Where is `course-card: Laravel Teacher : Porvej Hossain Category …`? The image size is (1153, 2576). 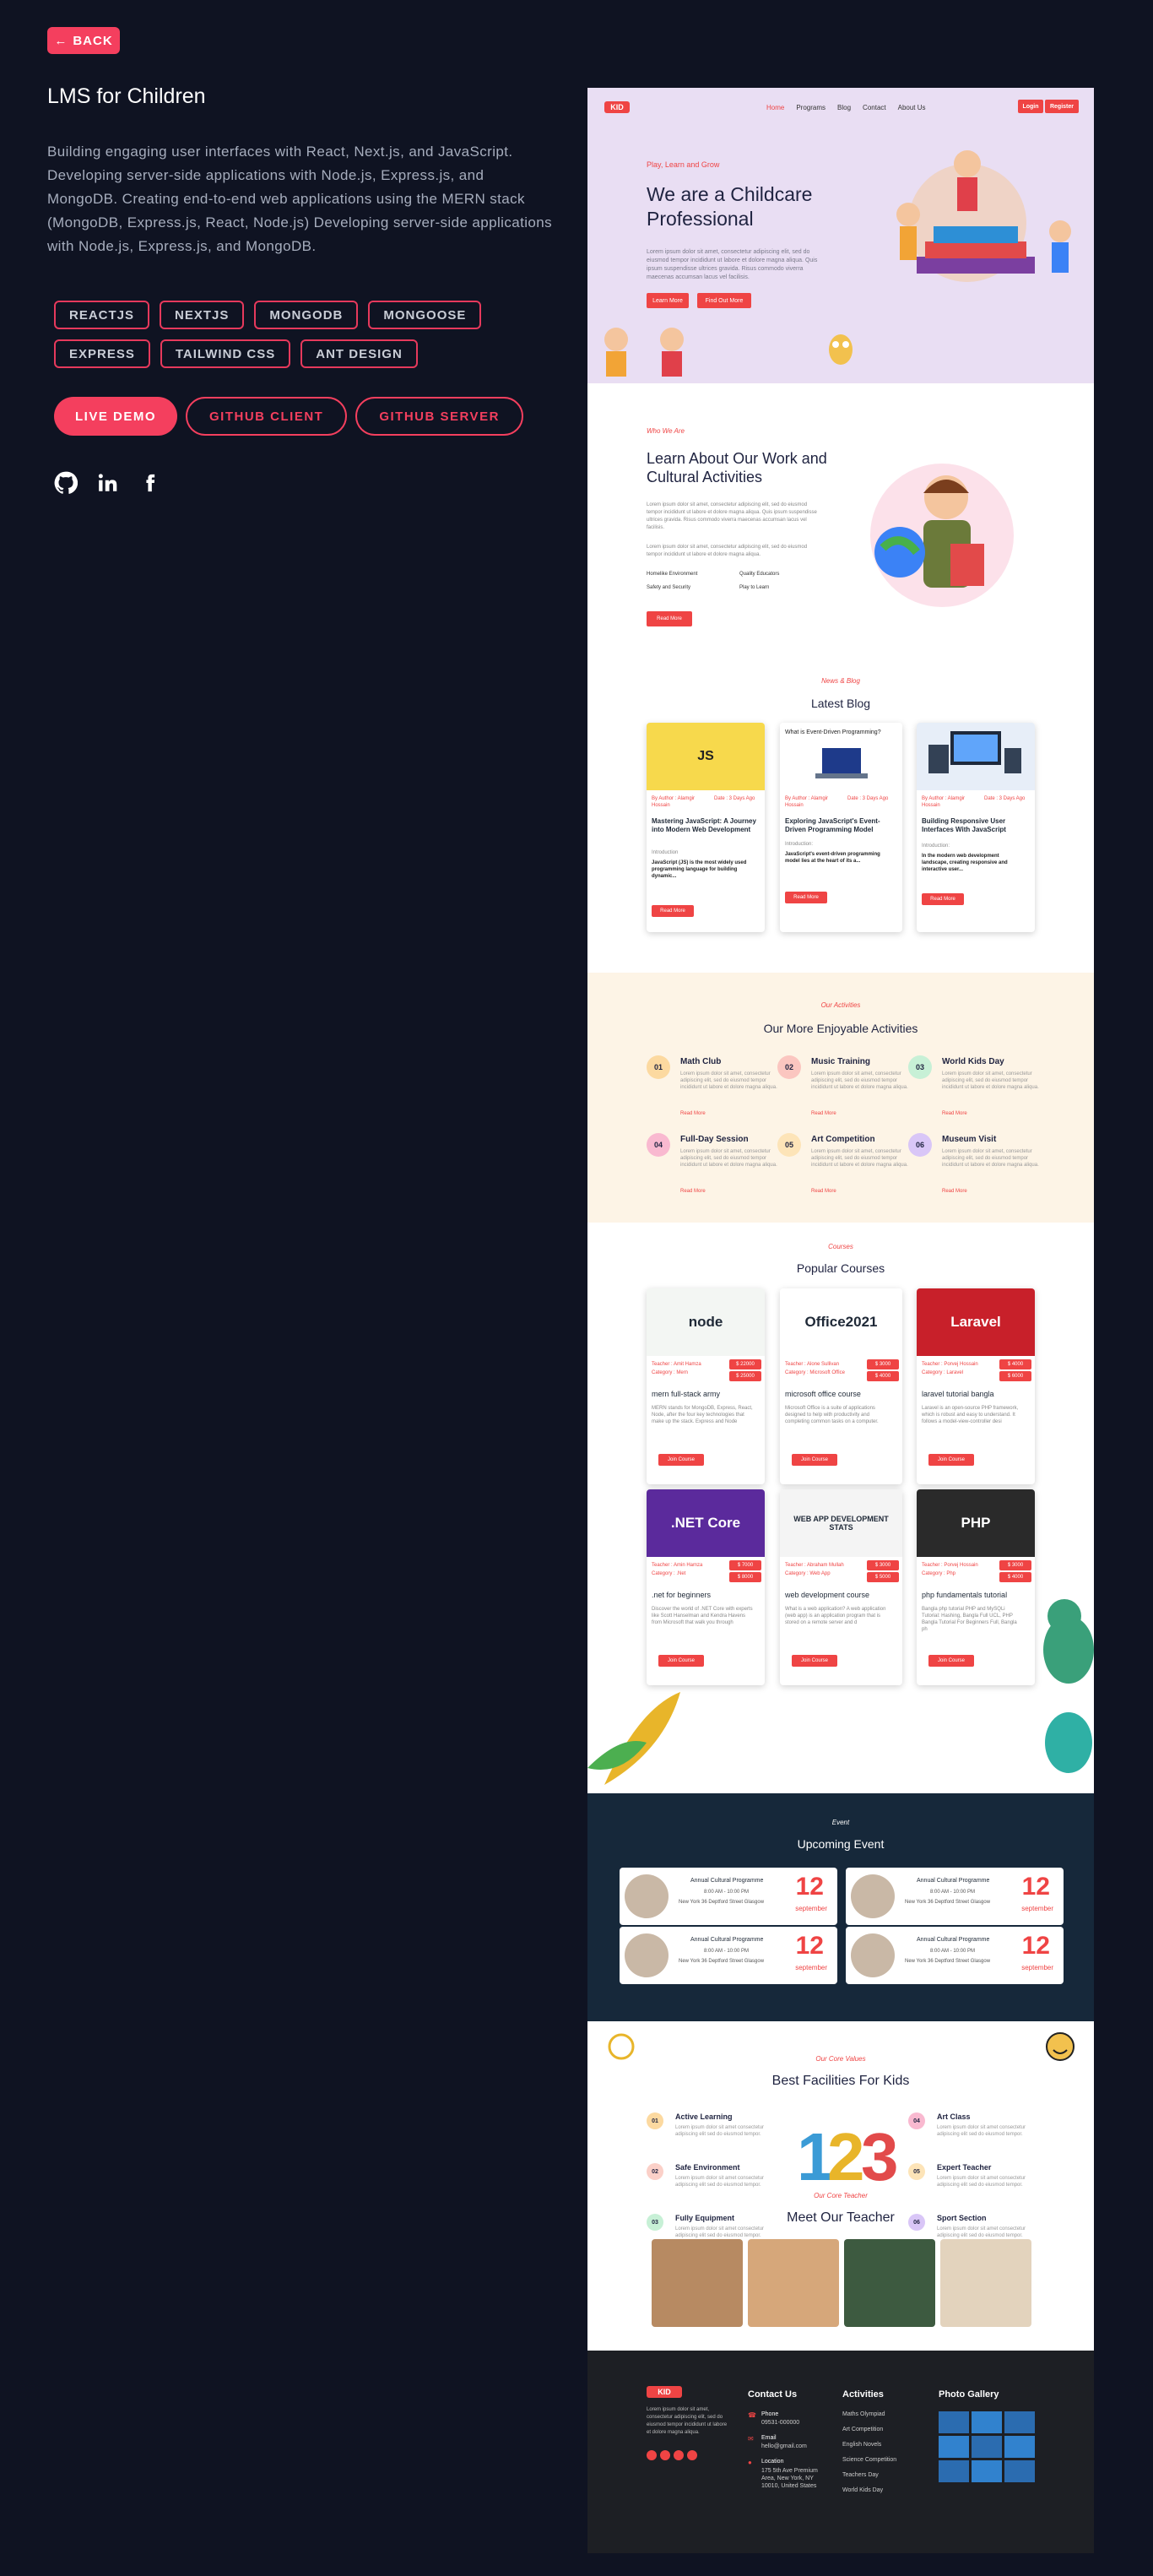
course-card: Laravel Teacher : Porvej Hossain Category … is located at coordinates (976, 1386).